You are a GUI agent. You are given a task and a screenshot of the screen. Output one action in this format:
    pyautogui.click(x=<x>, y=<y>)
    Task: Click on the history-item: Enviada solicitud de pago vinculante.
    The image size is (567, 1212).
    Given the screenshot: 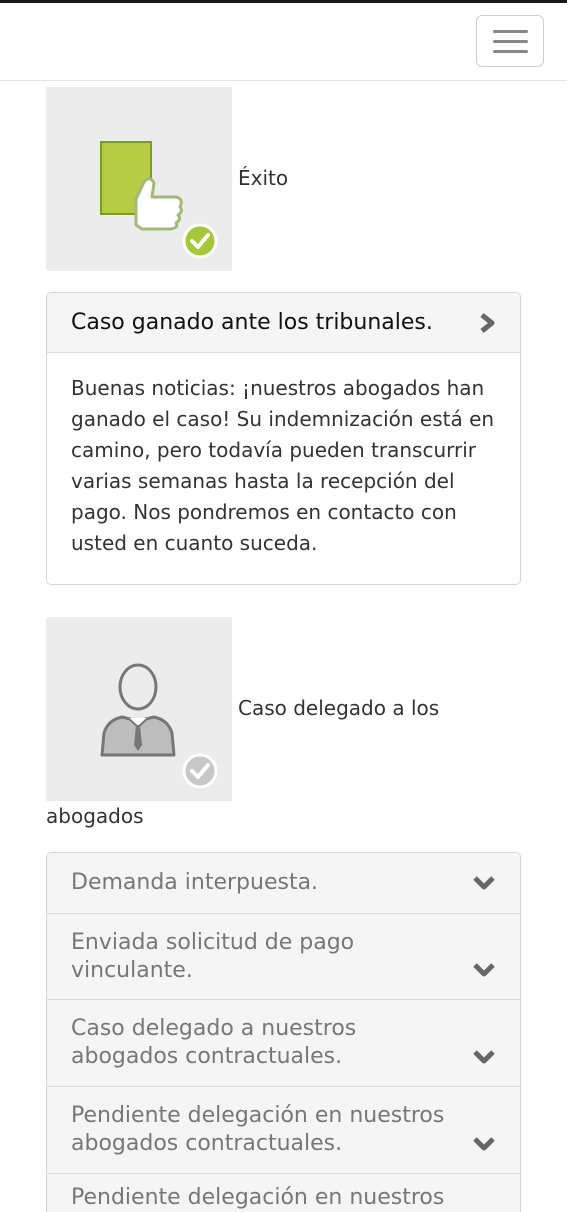 What is the action you would take?
    pyautogui.click(x=283, y=956)
    